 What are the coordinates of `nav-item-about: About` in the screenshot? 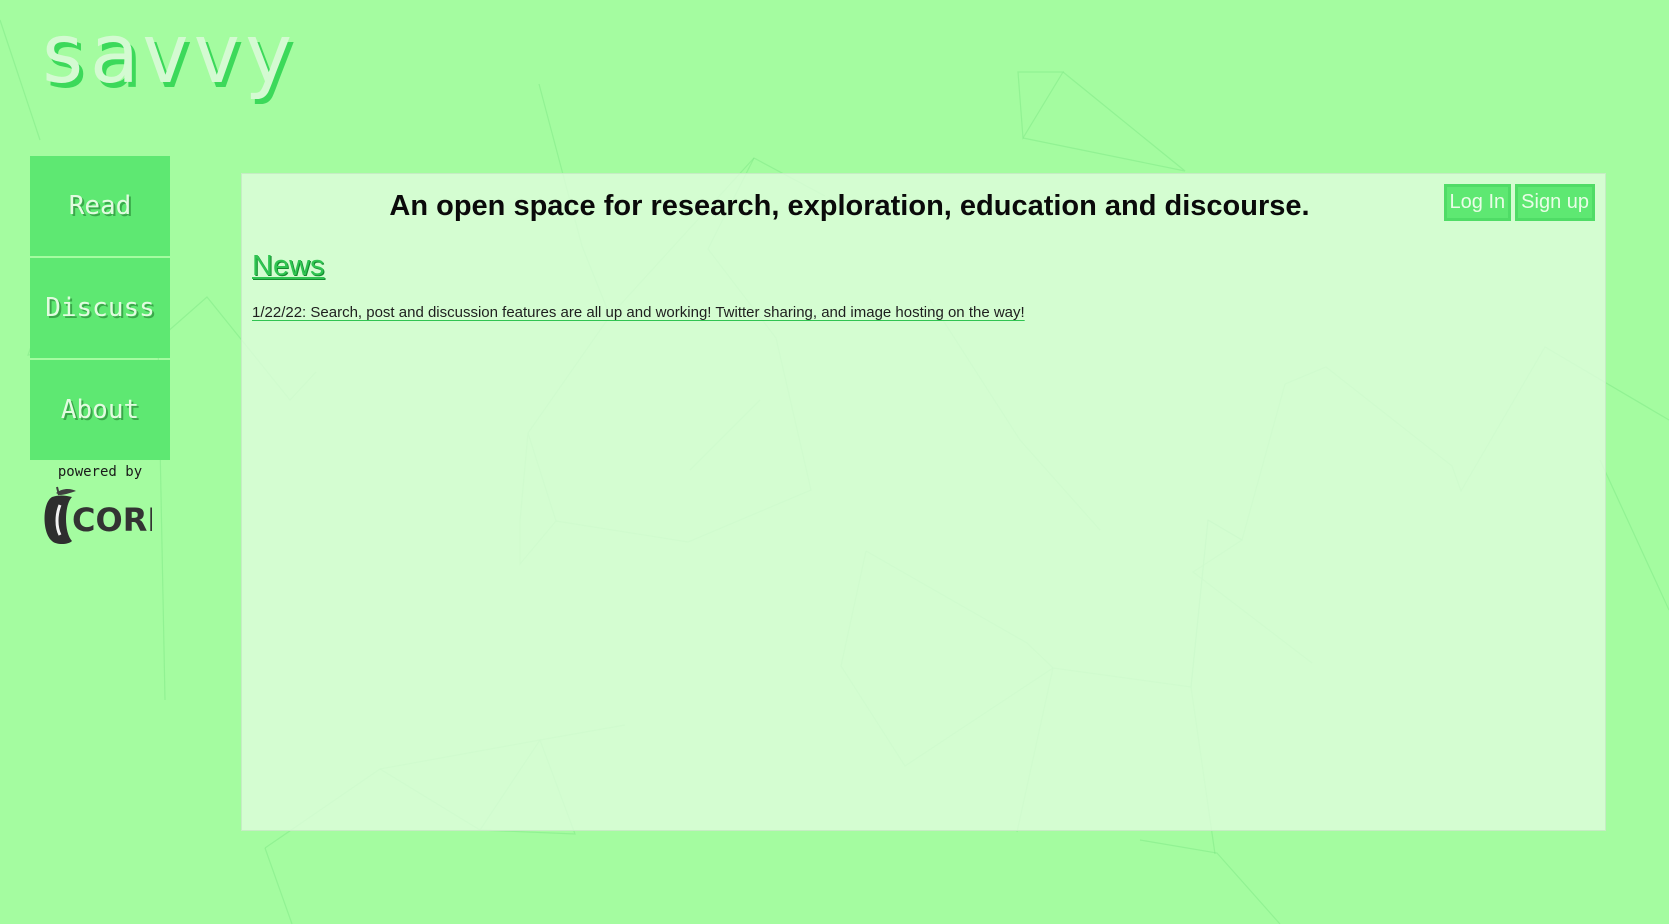 It's located at (100, 410).